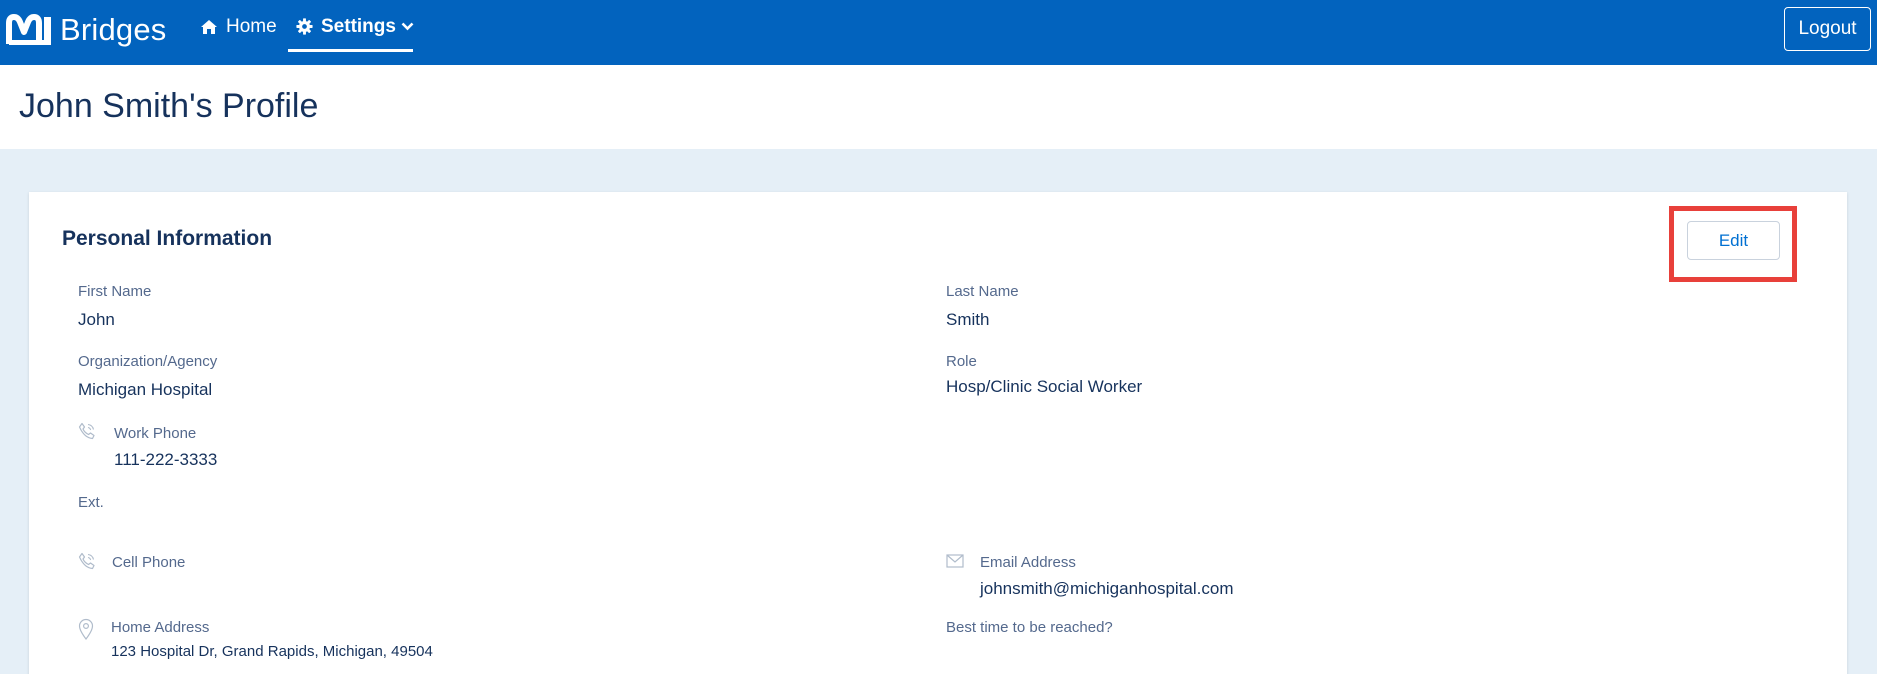  I want to click on section-title: Personal Information, so click(167, 238).